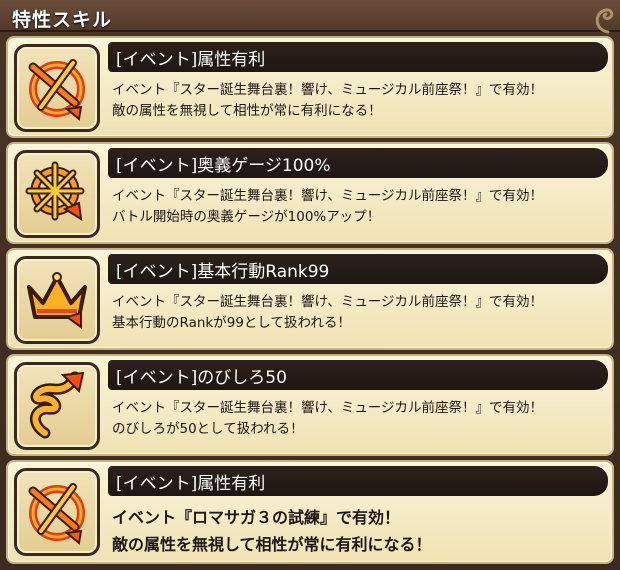  I want to click on skill-title: [イベント]奥義ゲージ100%, so click(223, 166).